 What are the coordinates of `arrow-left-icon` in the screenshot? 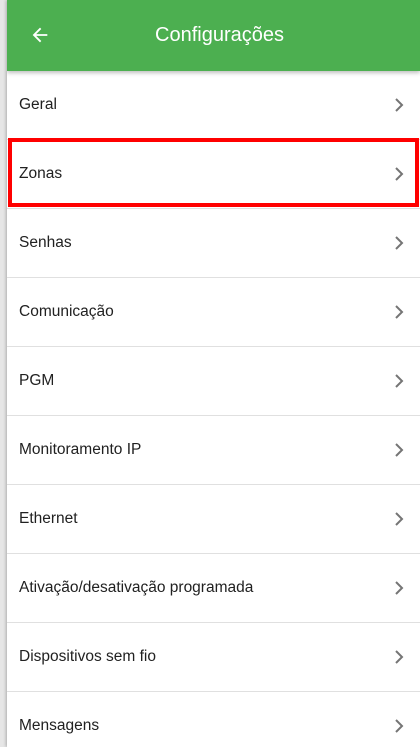 It's located at (40, 35).